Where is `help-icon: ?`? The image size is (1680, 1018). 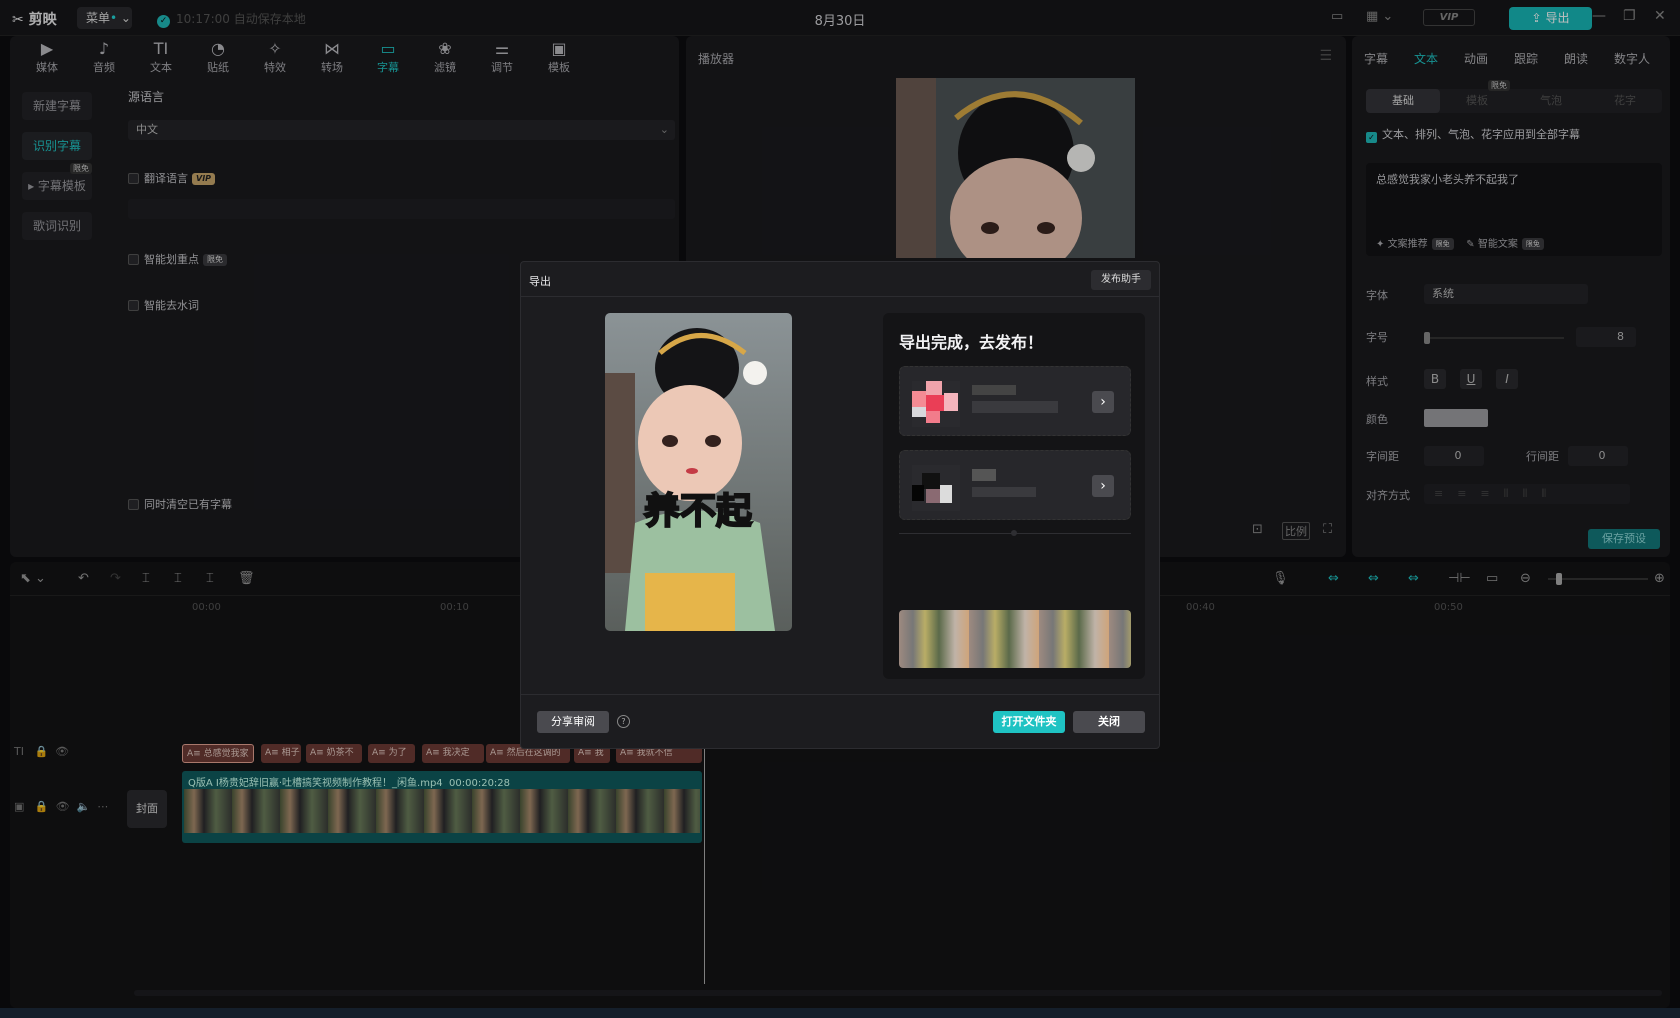
help-icon: ? is located at coordinates (623, 721).